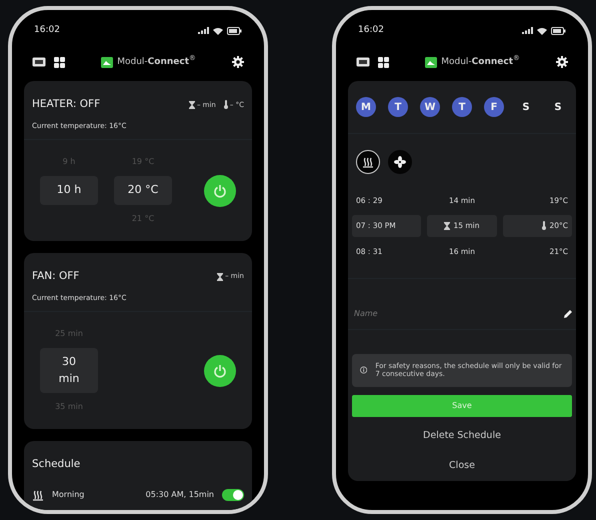 The height and width of the screenshot is (520, 596). I want to click on device-status: FAN: OFF, so click(56, 276).